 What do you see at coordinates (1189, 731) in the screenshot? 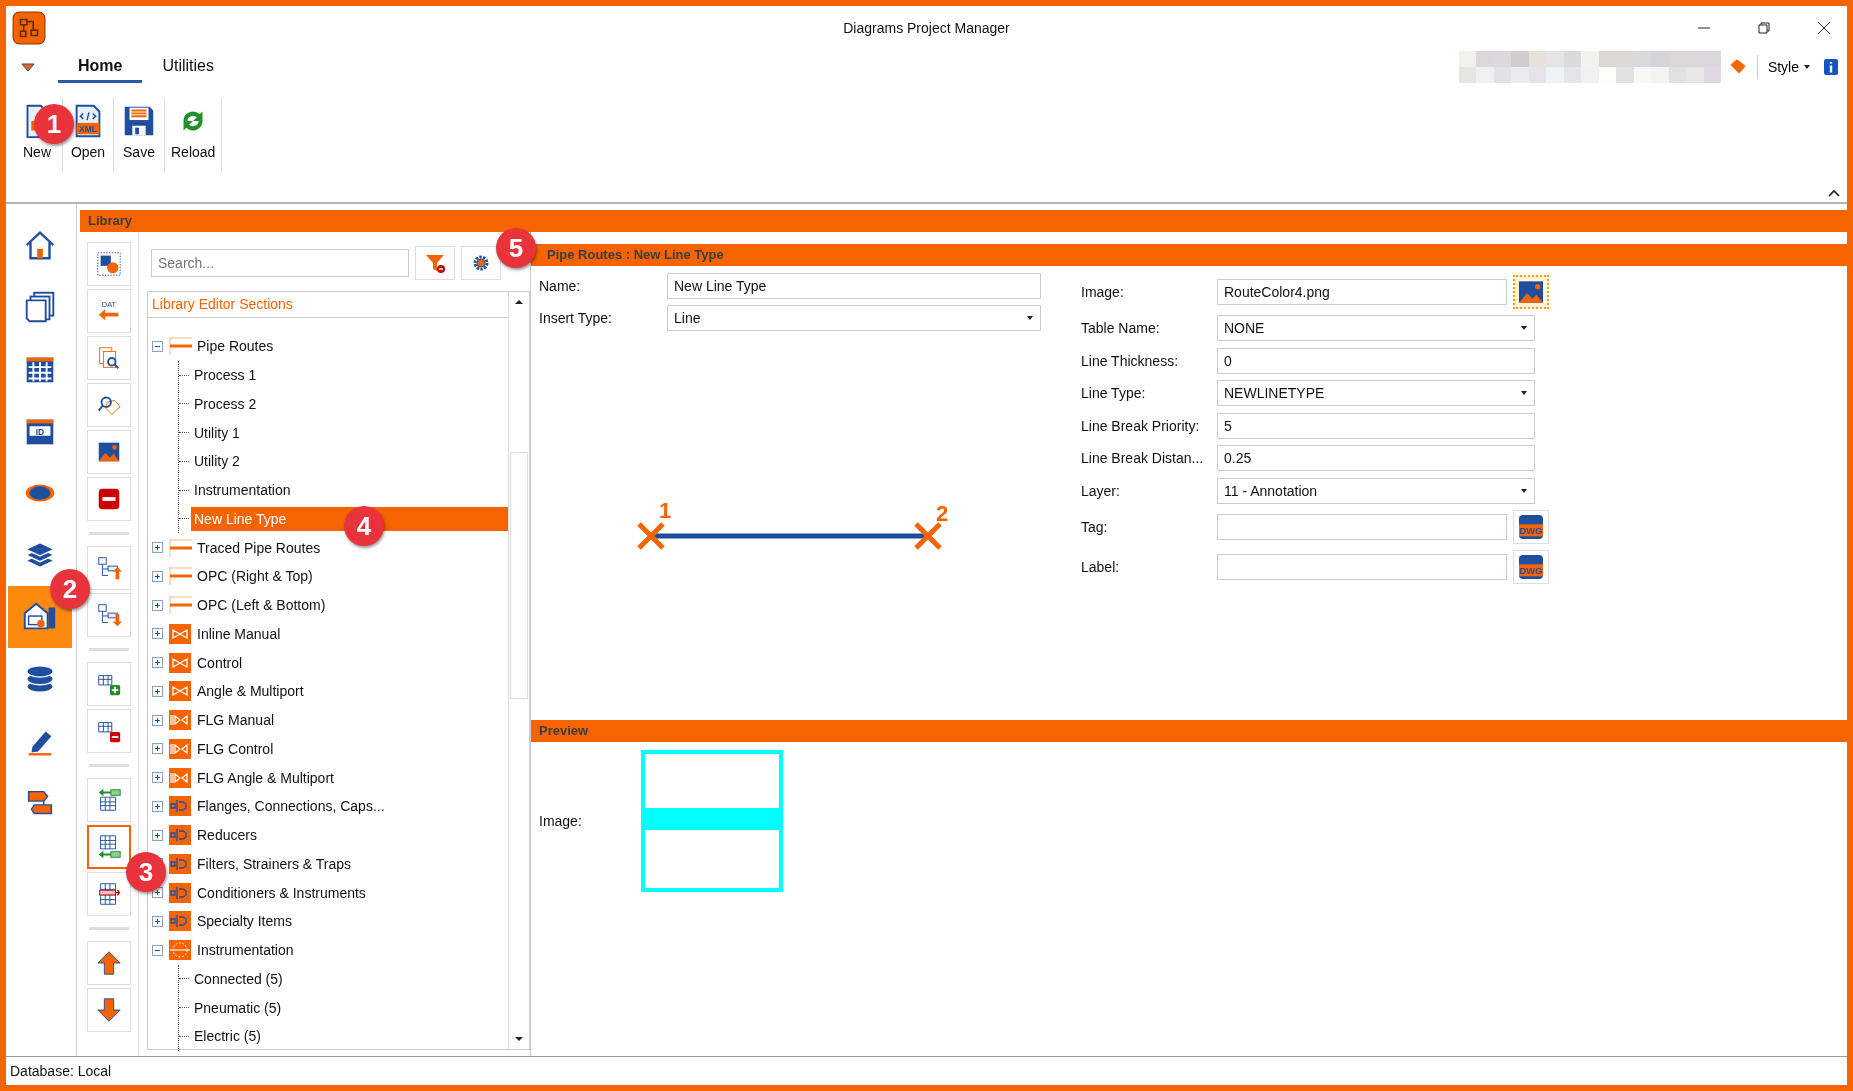
I see `preview-header: Preview` at bounding box center [1189, 731].